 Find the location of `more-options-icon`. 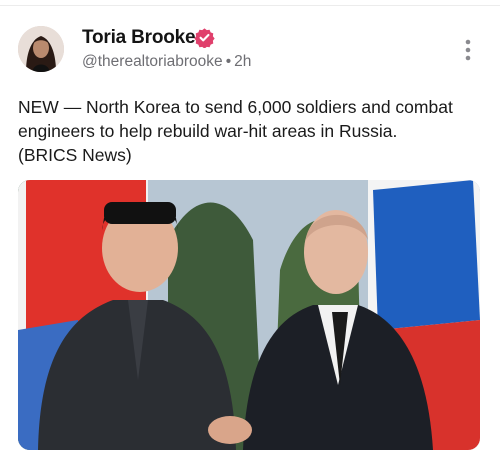

more-options-icon is located at coordinates (468, 50).